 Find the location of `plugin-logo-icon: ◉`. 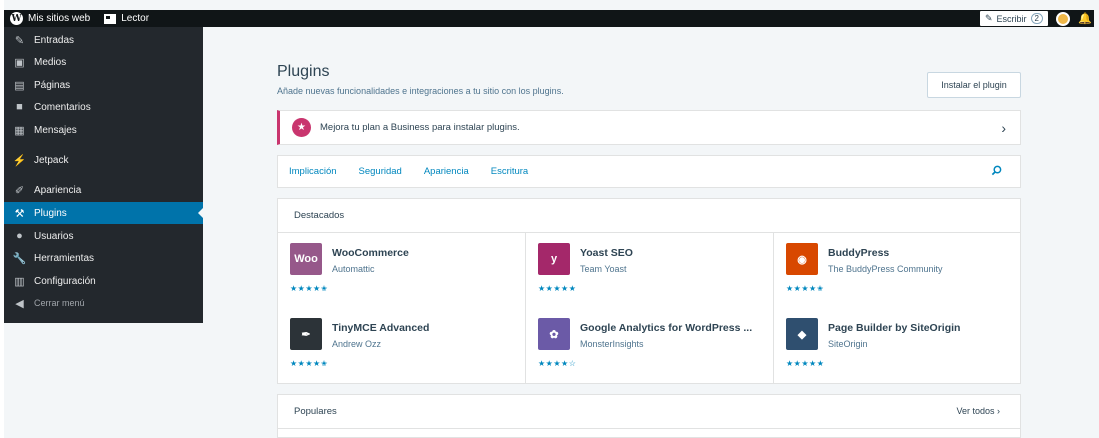

plugin-logo-icon: ◉ is located at coordinates (802, 259).